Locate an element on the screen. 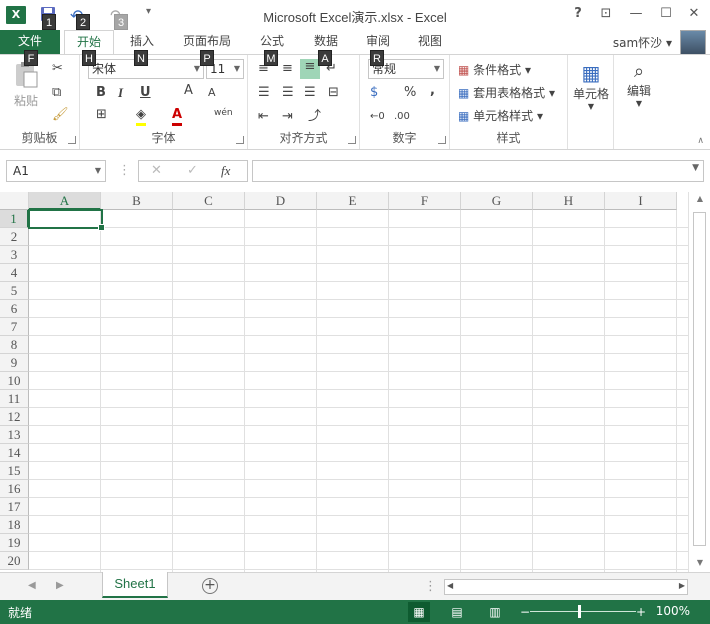  orientation-icon: ⤴ is located at coordinates (314, 117).